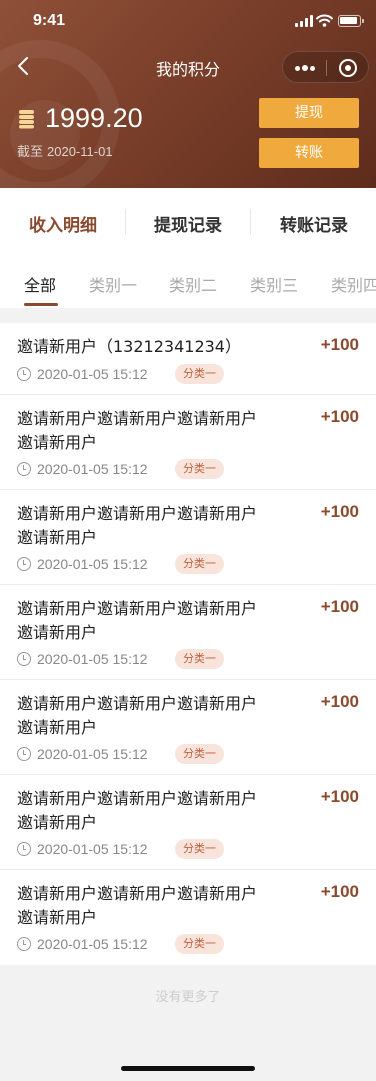 This screenshot has height=1081, width=376. I want to click on status-time: 9:41, so click(49, 20).